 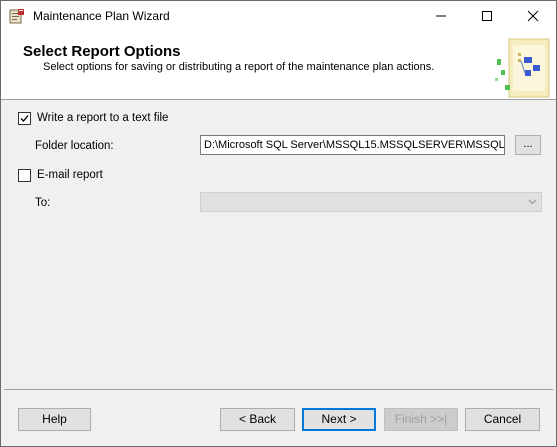 I want to click on cancel-button: Cancel, so click(x=502, y=419).